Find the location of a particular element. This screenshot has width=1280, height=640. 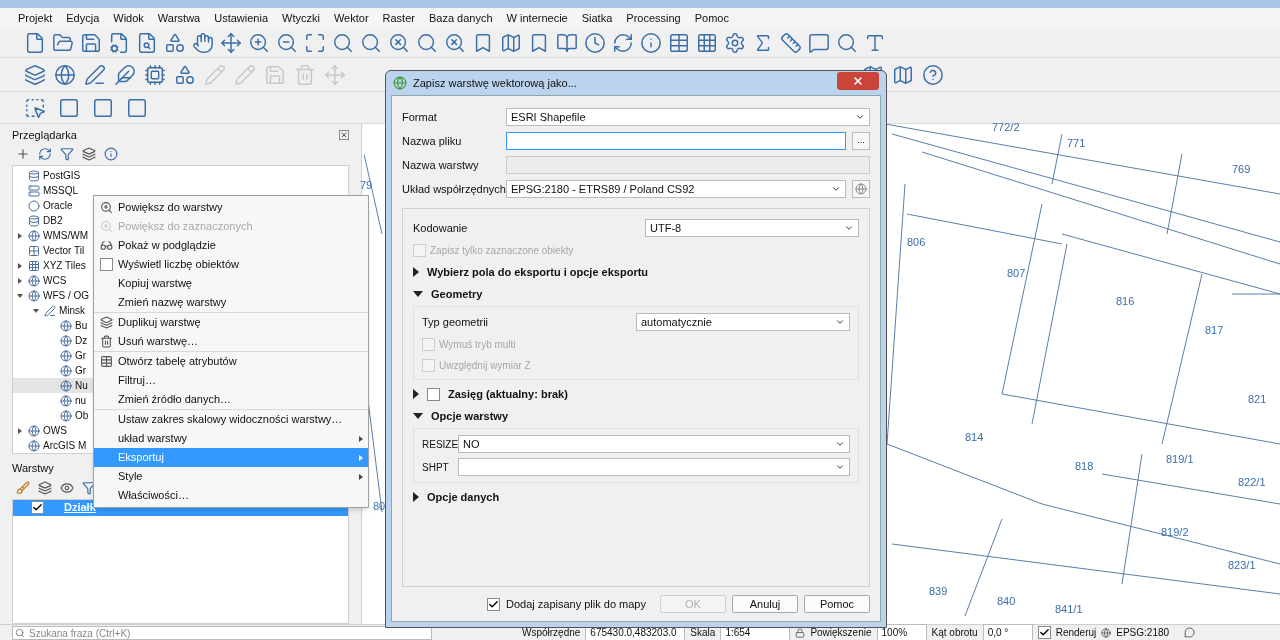

menu-label: Pokaż w podglądzie is located at coordinates (167, 246).